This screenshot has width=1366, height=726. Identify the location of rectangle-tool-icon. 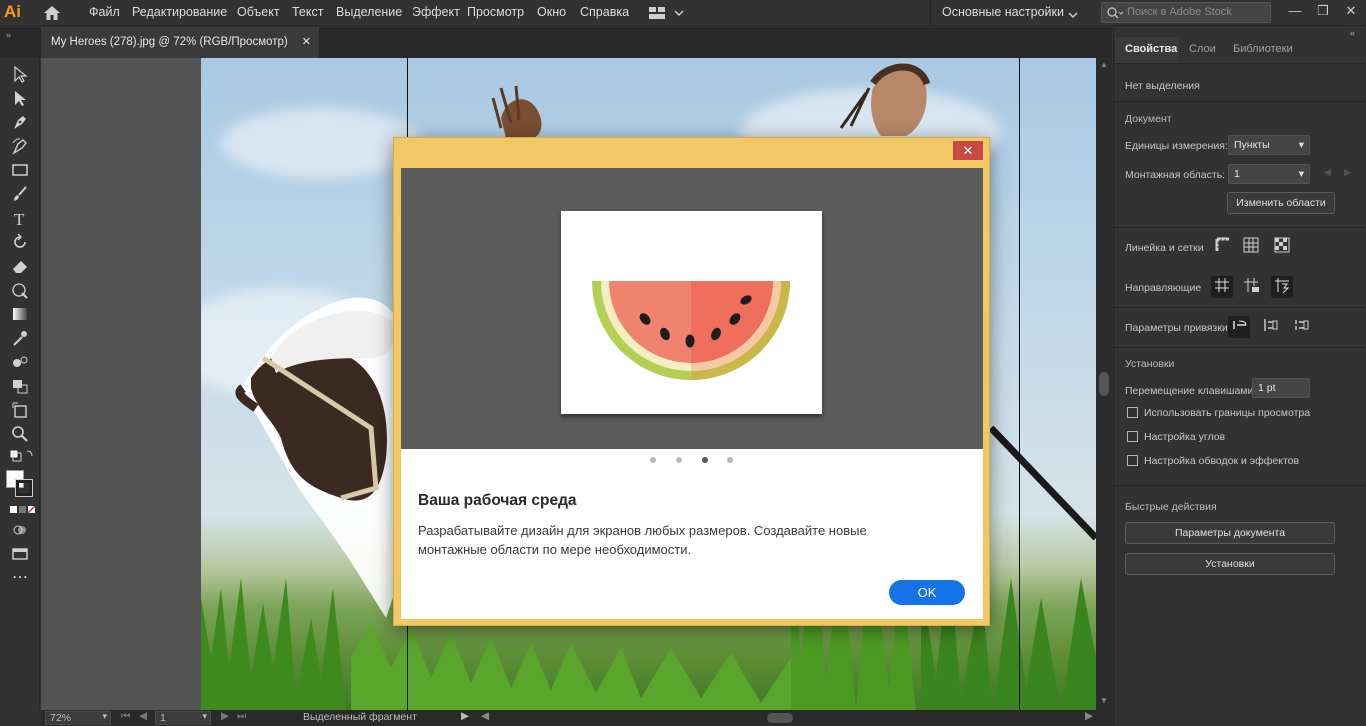
(20, 170).